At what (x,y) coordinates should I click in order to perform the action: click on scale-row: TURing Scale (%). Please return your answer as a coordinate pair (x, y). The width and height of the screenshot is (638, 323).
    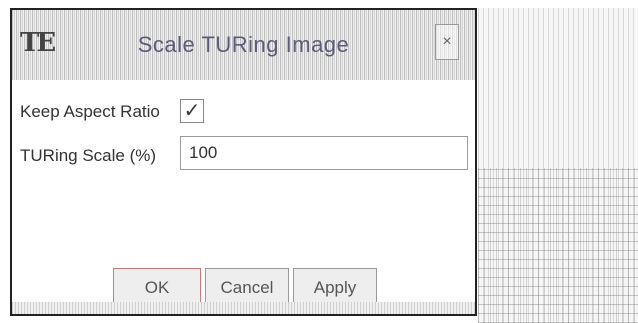
    Looking at the image, I should click on (88, 156).